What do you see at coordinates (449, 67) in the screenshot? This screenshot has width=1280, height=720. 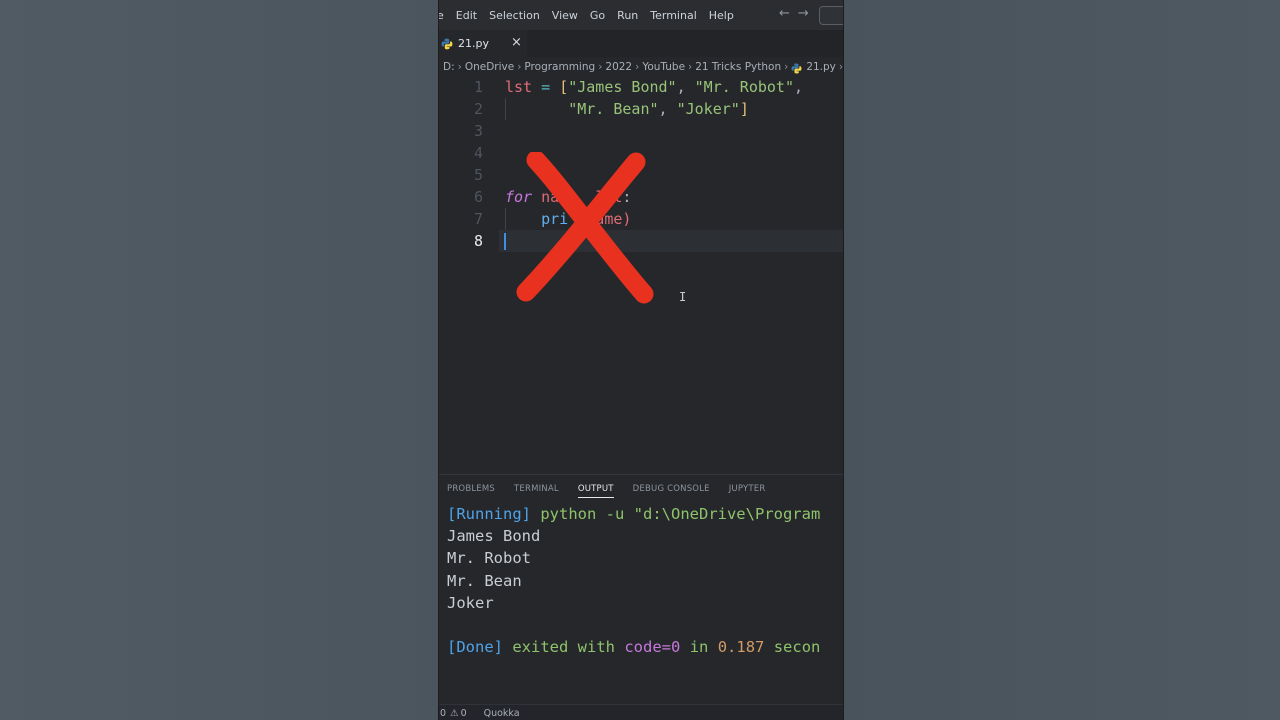 I see `breadcrumb-item: D:` at bounding box center [449, 67].